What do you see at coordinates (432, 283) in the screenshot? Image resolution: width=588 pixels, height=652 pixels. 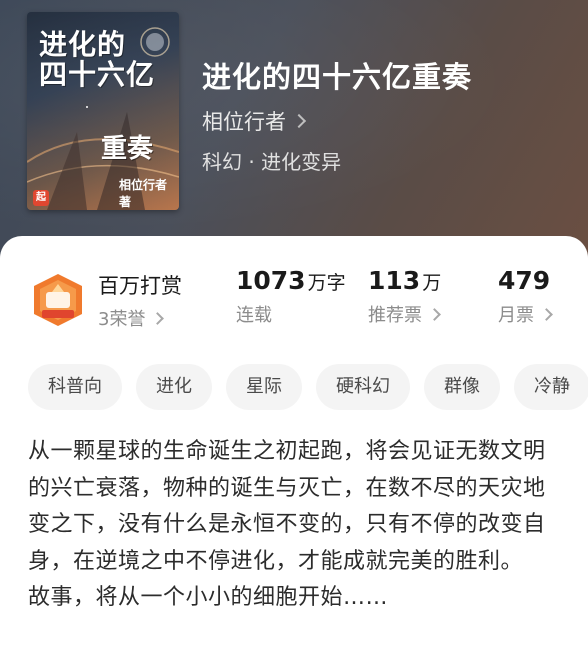 I see `recommend-unit: 万` at bounding box center [432, 283].